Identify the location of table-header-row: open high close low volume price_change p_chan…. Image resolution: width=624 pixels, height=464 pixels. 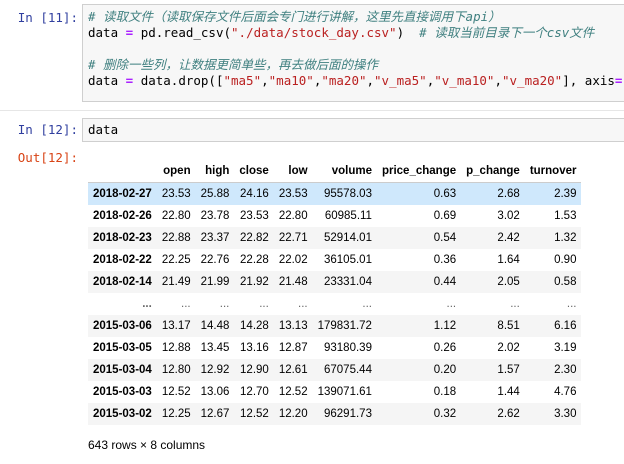
(335, 171).